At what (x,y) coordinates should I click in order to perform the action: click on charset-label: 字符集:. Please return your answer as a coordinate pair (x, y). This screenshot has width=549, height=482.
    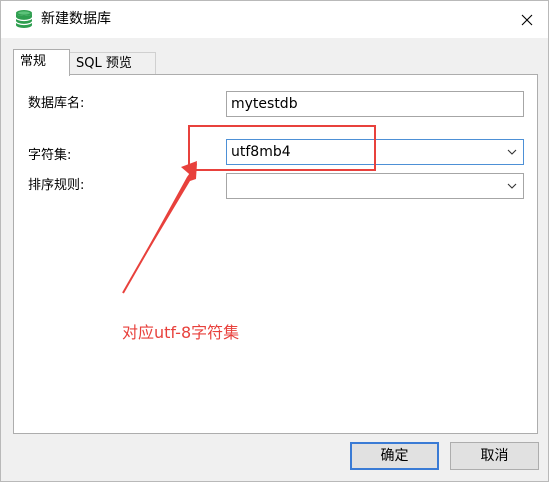
    Looking at the image, I should click on (50, 155).